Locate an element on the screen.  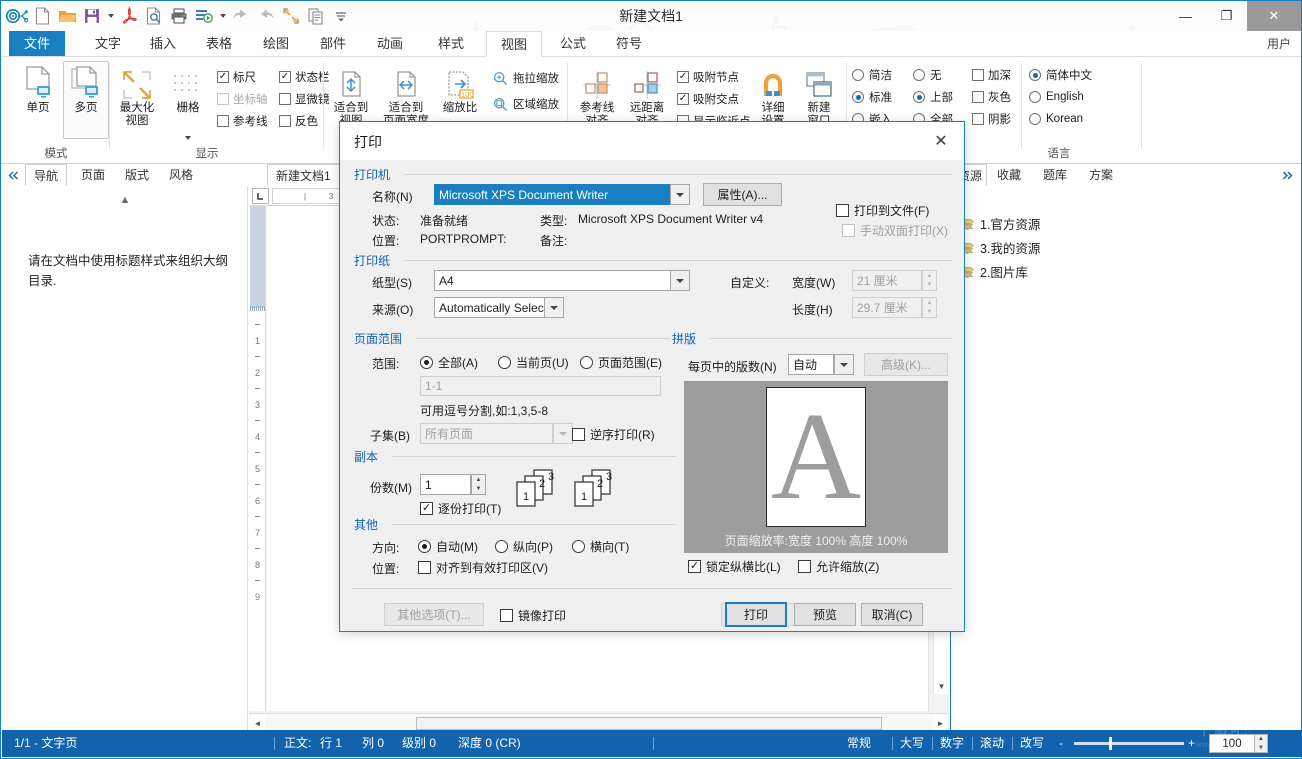
checkbox-print-to-file: 打印到文件(F) is located at coordinates (882, 210).